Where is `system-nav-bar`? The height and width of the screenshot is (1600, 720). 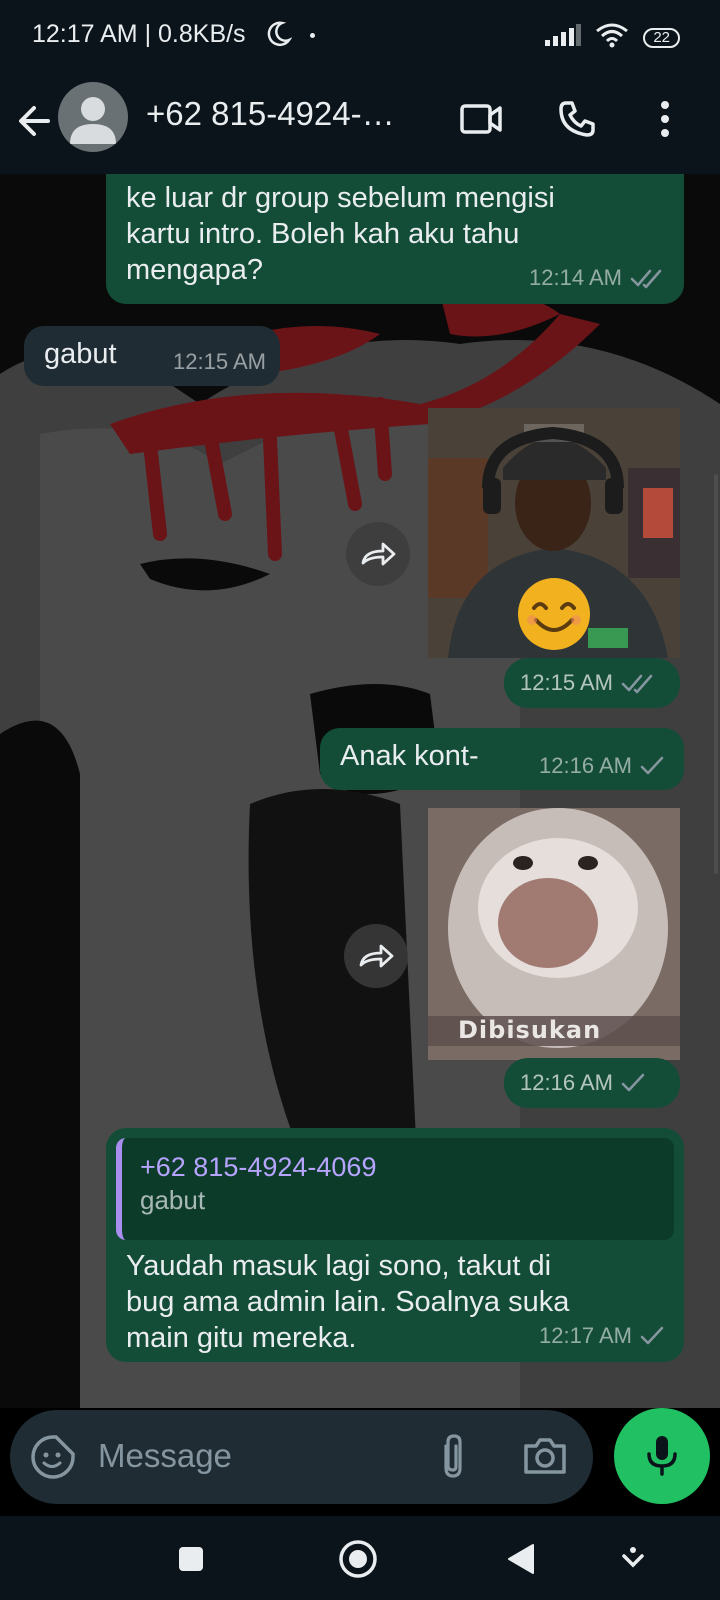 system-nav-bar is located at coordinates (360, 1558).